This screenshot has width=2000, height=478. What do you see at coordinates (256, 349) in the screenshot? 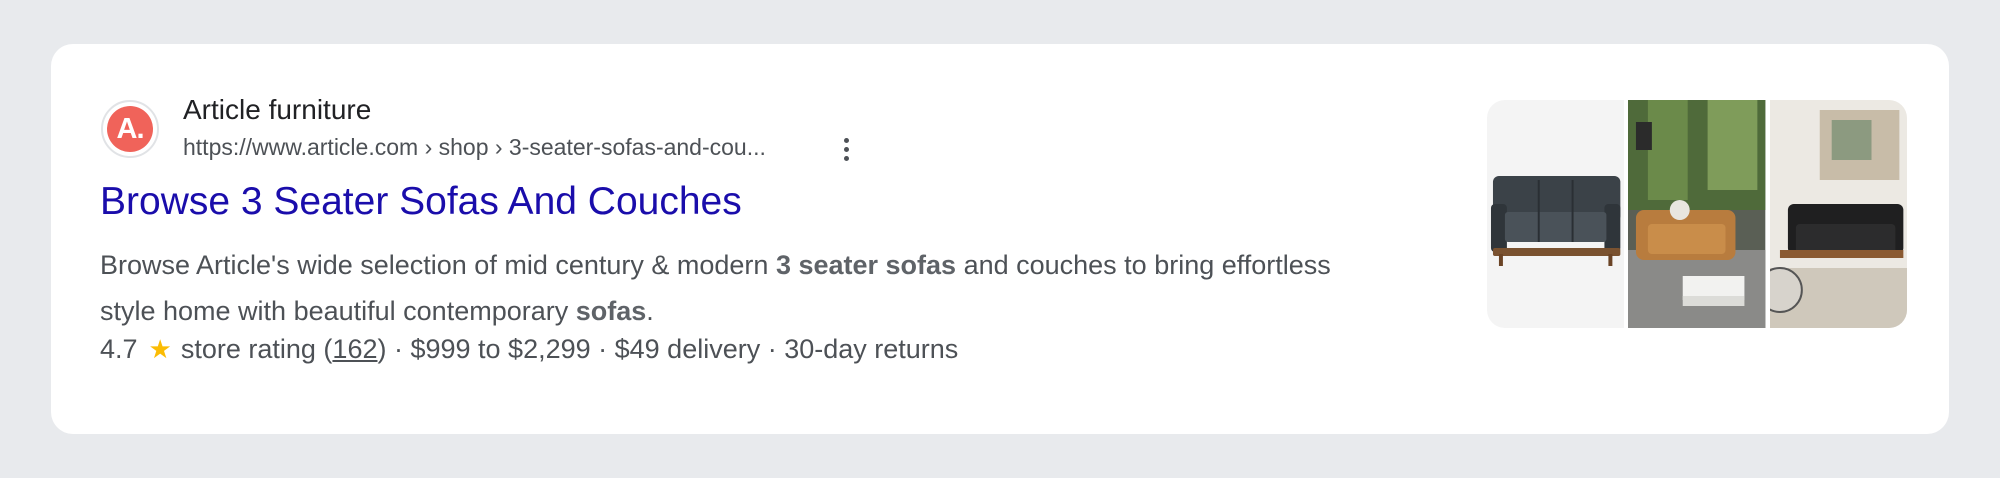
I see `rating-label: store rating (` at bounding box center [256, 349].